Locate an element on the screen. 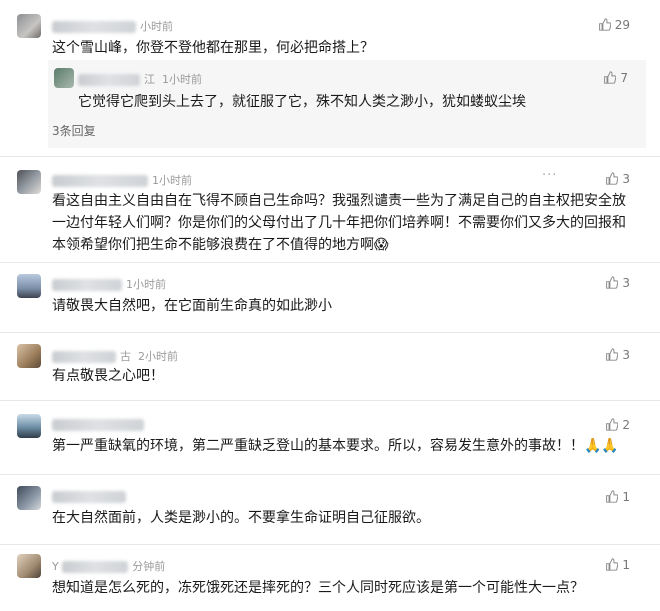  comment-author-fragment: 古 is located at coordinates (125, 356).